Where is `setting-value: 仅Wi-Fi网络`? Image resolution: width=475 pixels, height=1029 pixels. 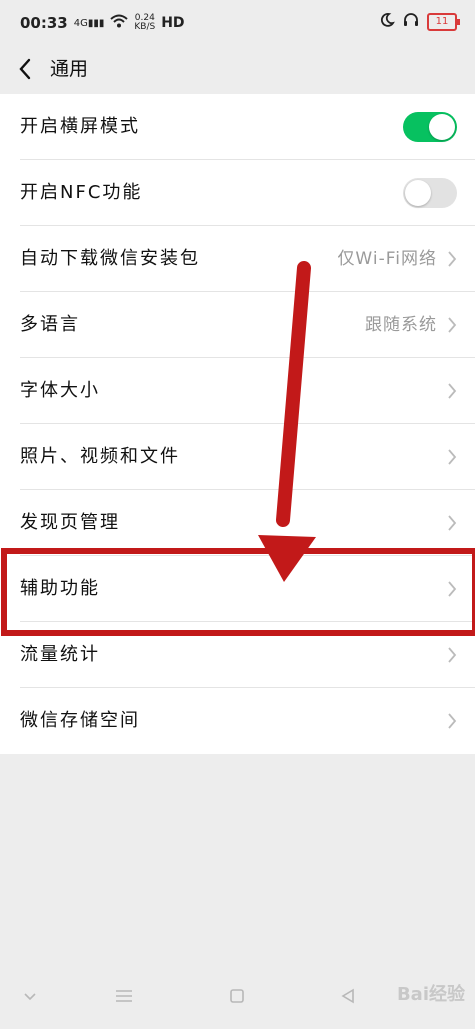
setting-value: 仅Wi-Fi网络 is located at coordinates (387, 259).